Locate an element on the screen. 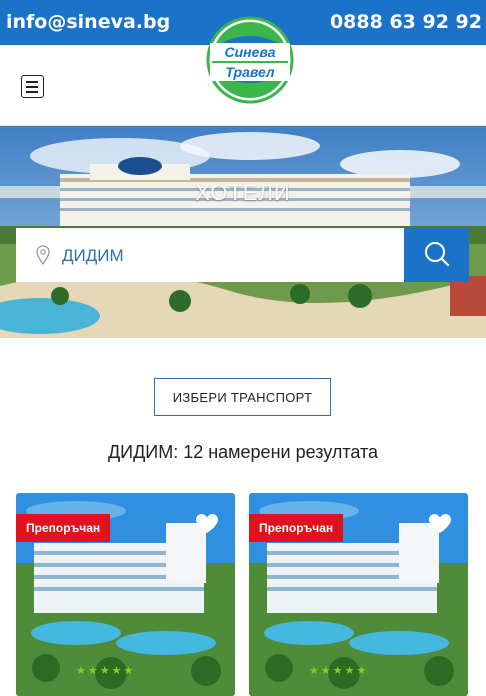 Image resolution: width=486 pixels, height=696 pixels. email-link: info@sineva.bg is located at coordinates (88, 22).